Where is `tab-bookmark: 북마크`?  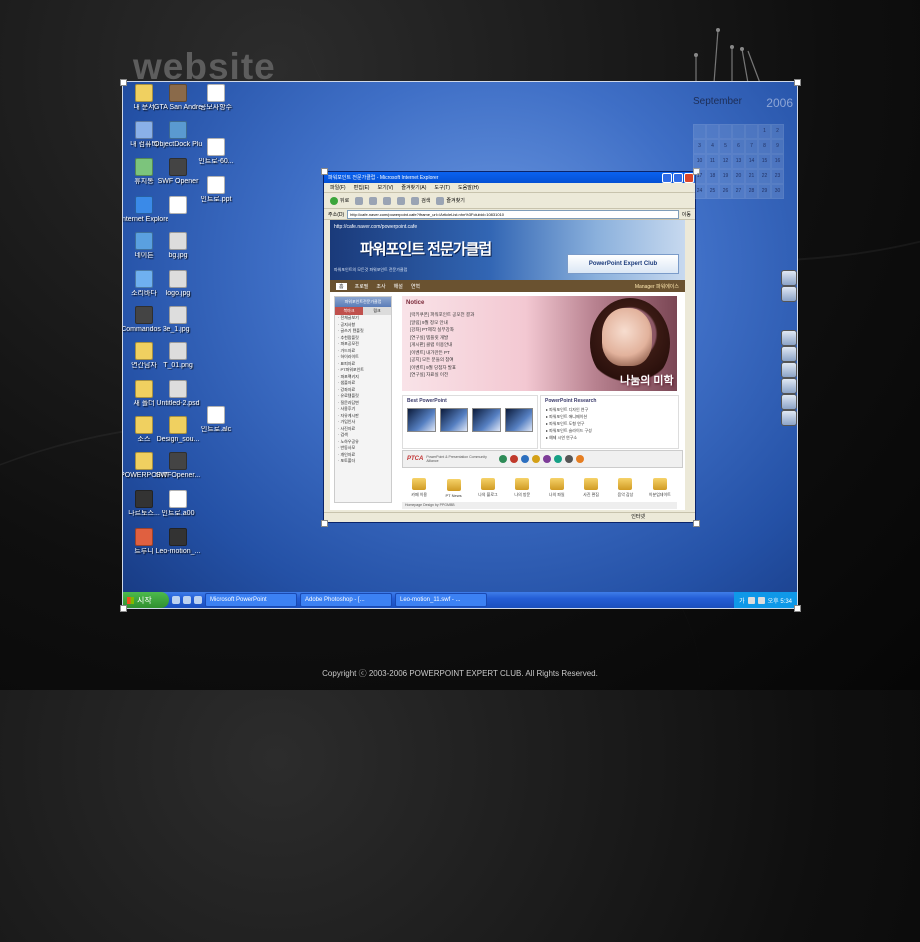
tab-bookmark: 북마크 is located at coordinates (349, 311).